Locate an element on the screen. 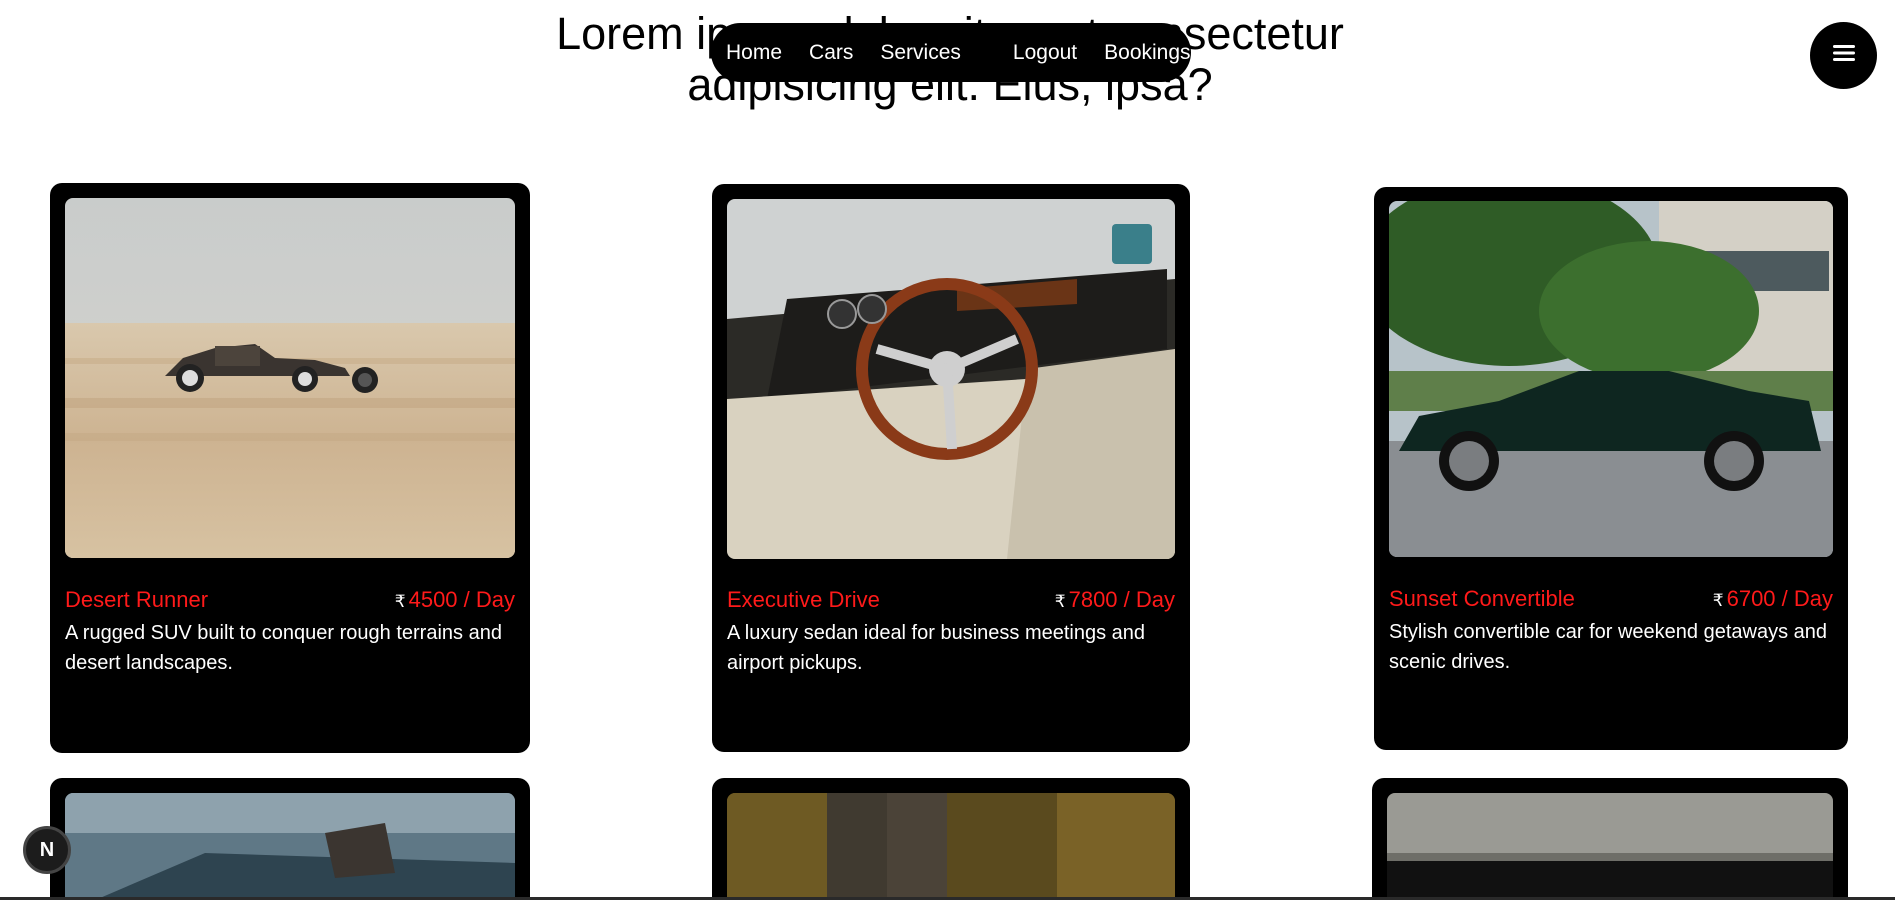 The width and height of the screenshot is (1895, 900). price-value: 6700 / Day is located at coordinates (1779, 598).